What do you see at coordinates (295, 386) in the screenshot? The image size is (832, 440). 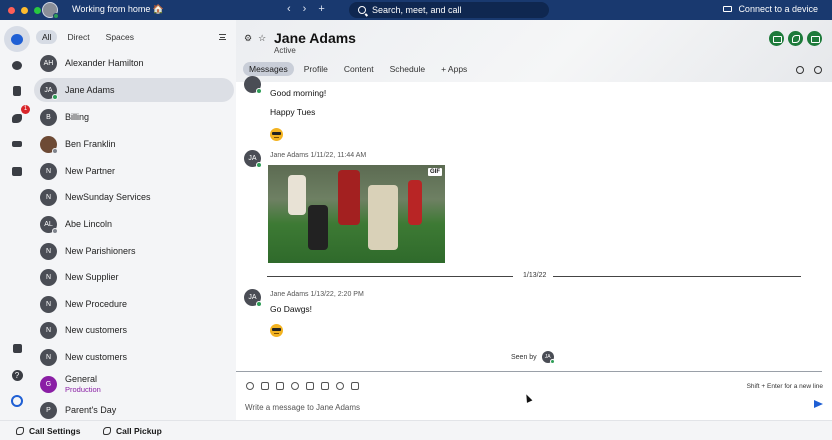 I see `emoji-icon` at bounding box center [295, 386].